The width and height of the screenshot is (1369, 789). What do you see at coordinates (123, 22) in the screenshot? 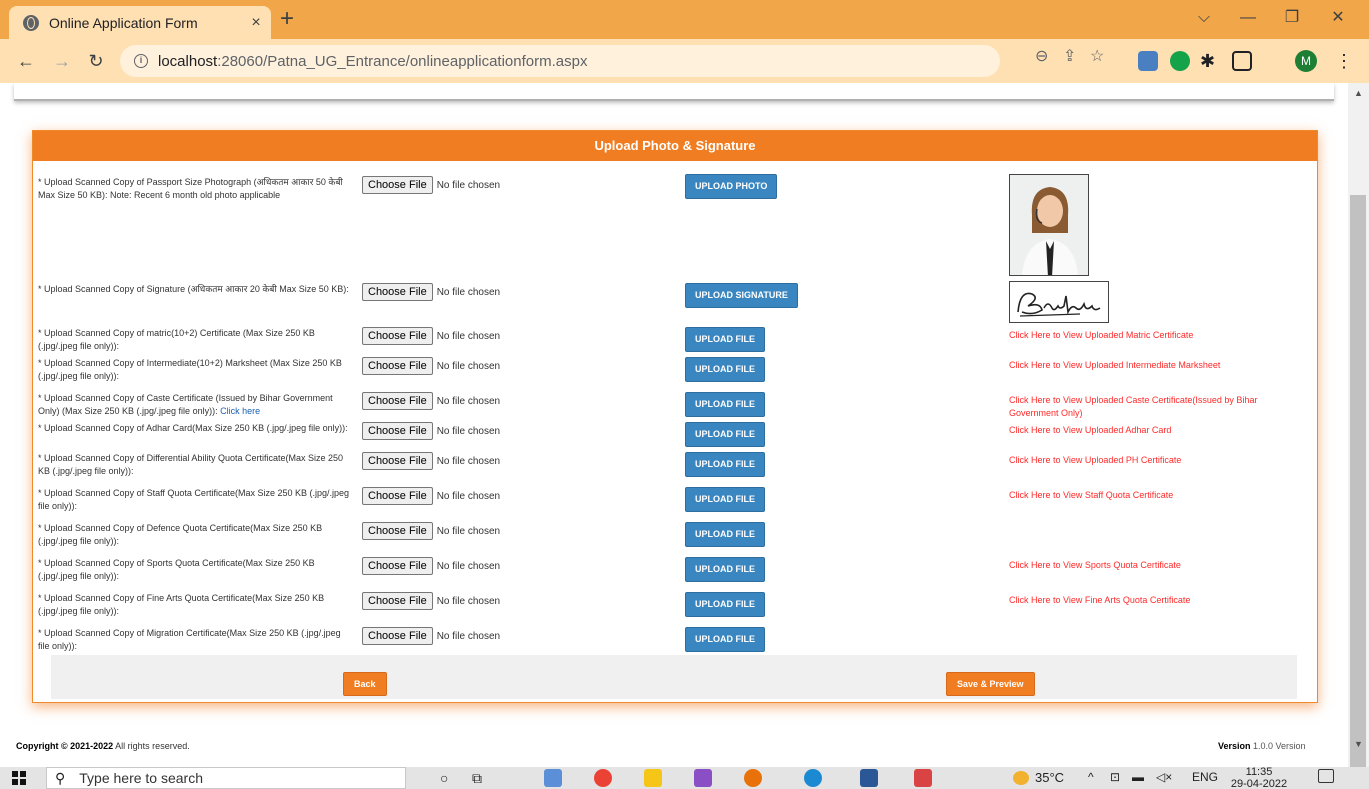
I see `tab-title: Online Application Form` at bounding box center [123, 22].